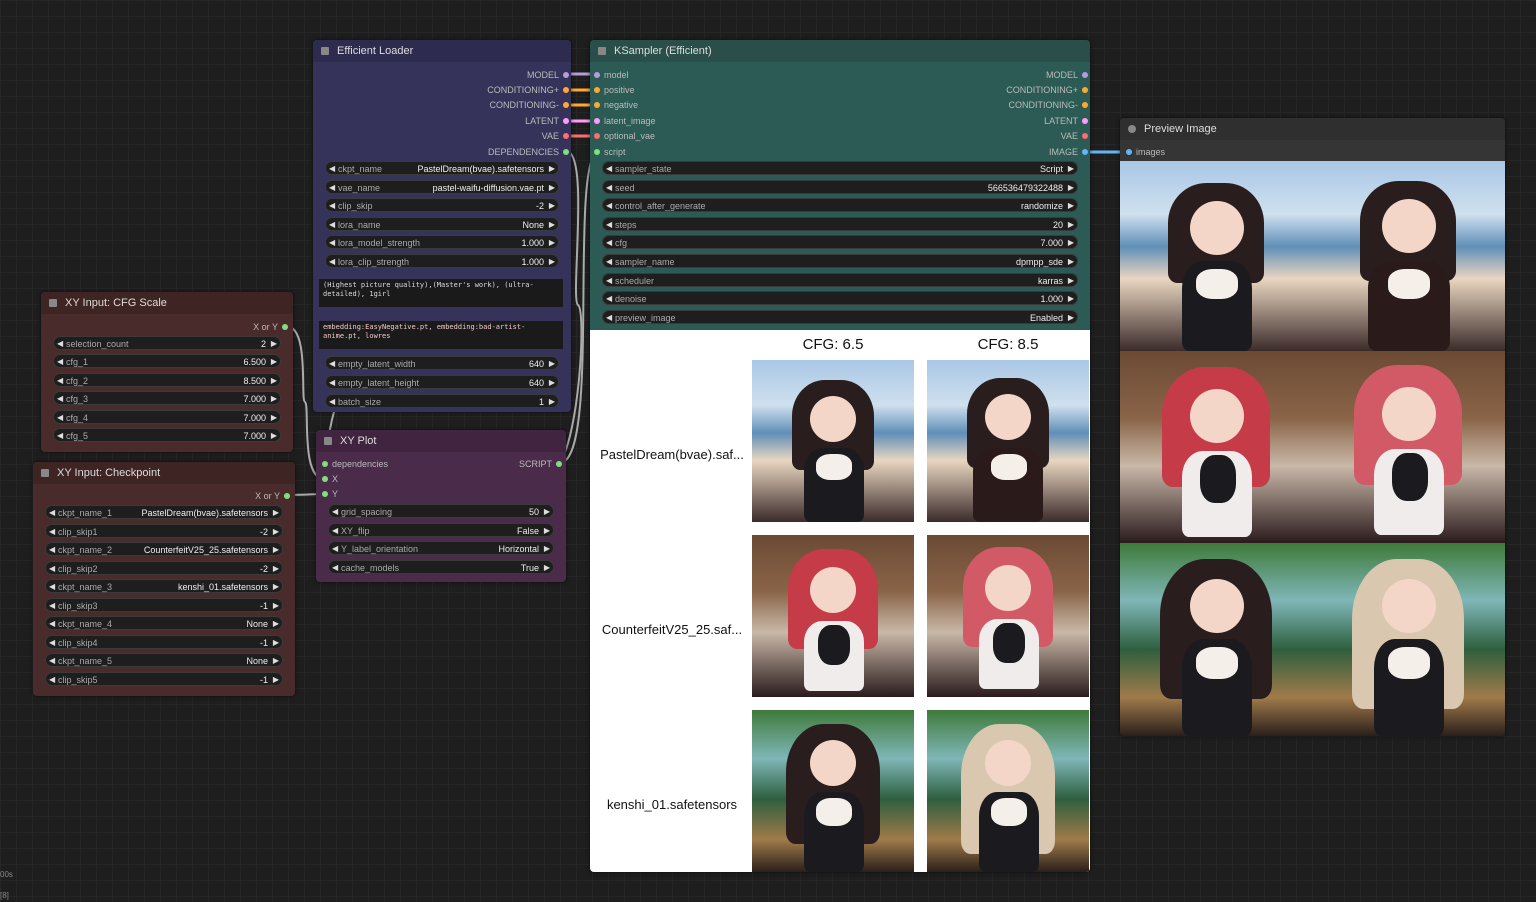 This screenshot has width=1536, height=902. I want to click on widget-lora-clip-strength: ◀ lora_clip_strength 1.000 ▶, so click(442, 261).